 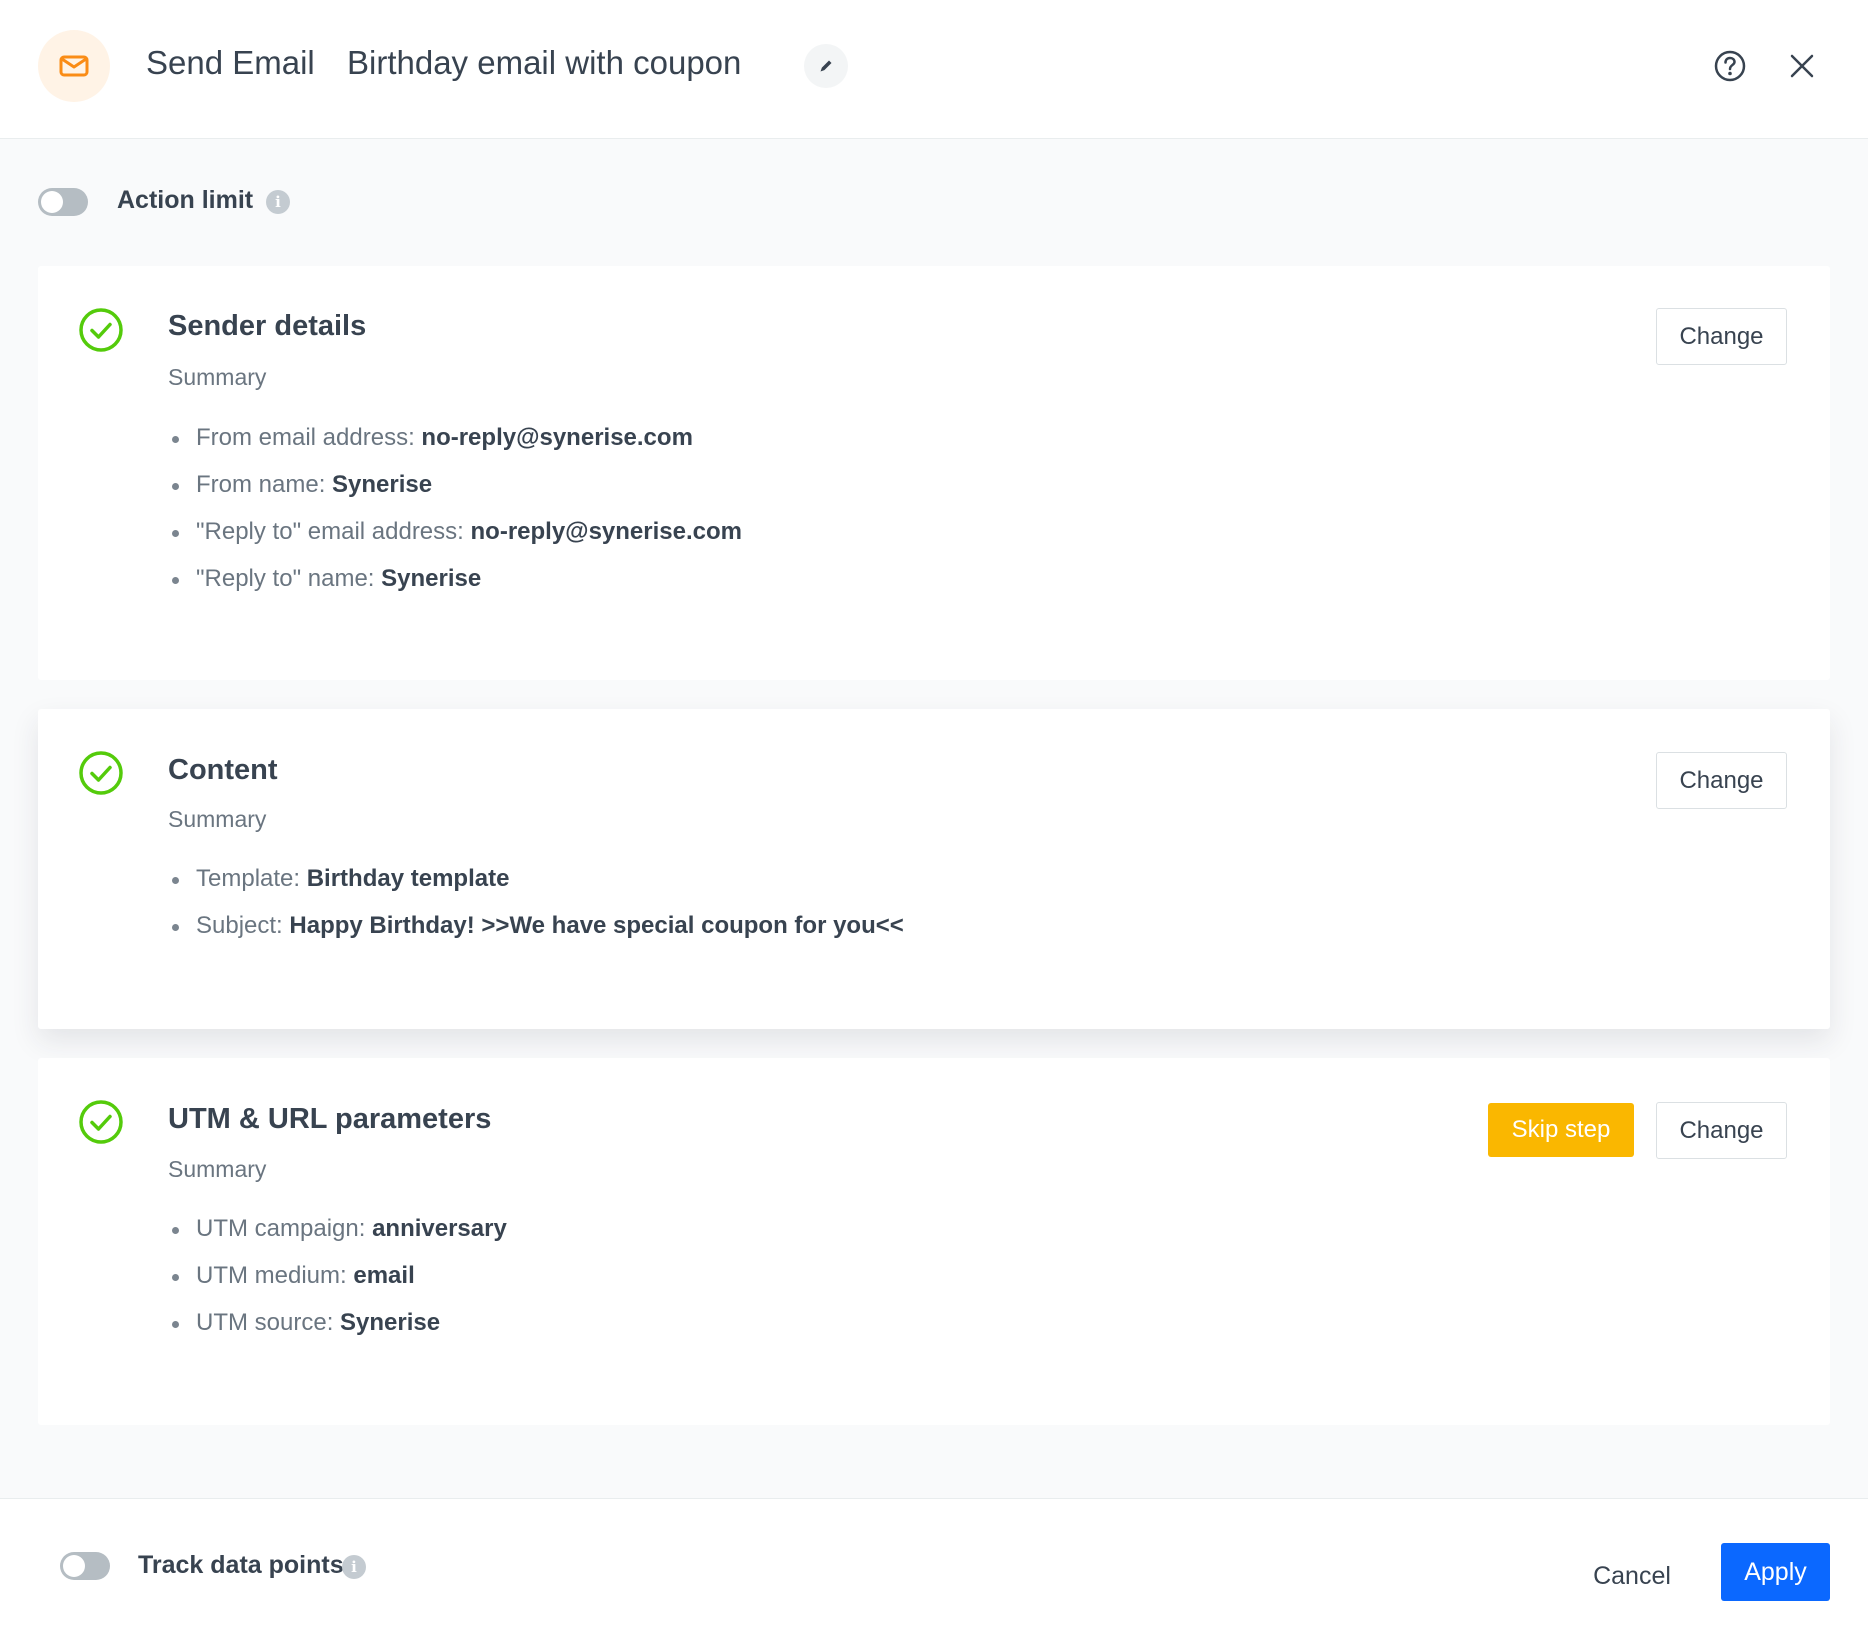 I want to click on action-limit-toggle, so click(x=63, y=202).